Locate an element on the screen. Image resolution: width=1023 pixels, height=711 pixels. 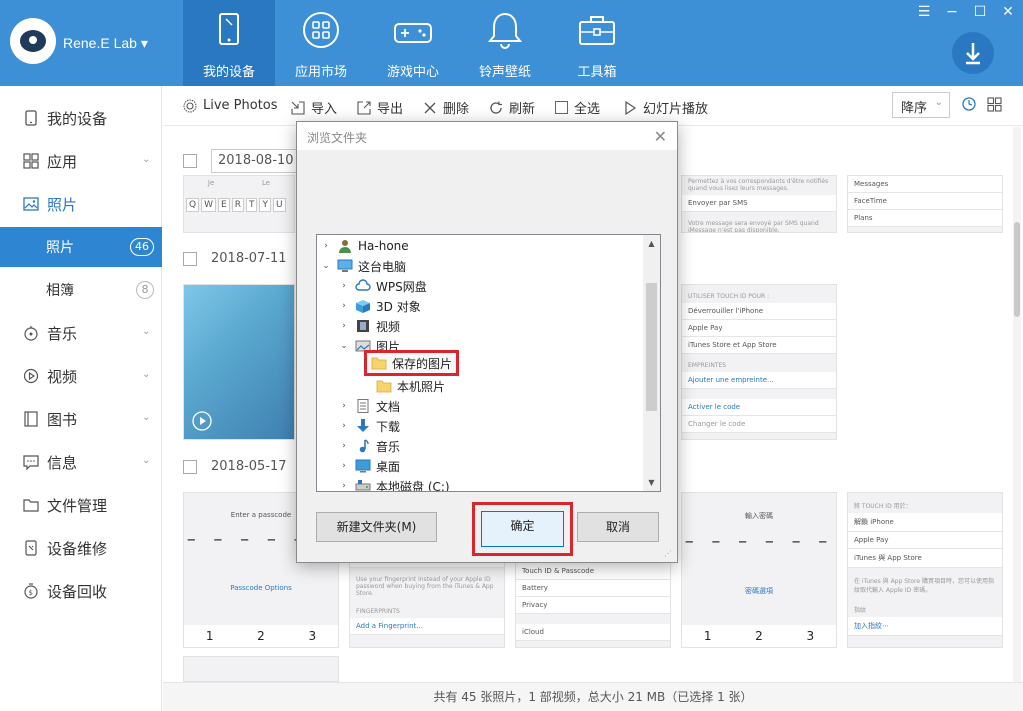
message-icon is located at coordinates (31, 462).